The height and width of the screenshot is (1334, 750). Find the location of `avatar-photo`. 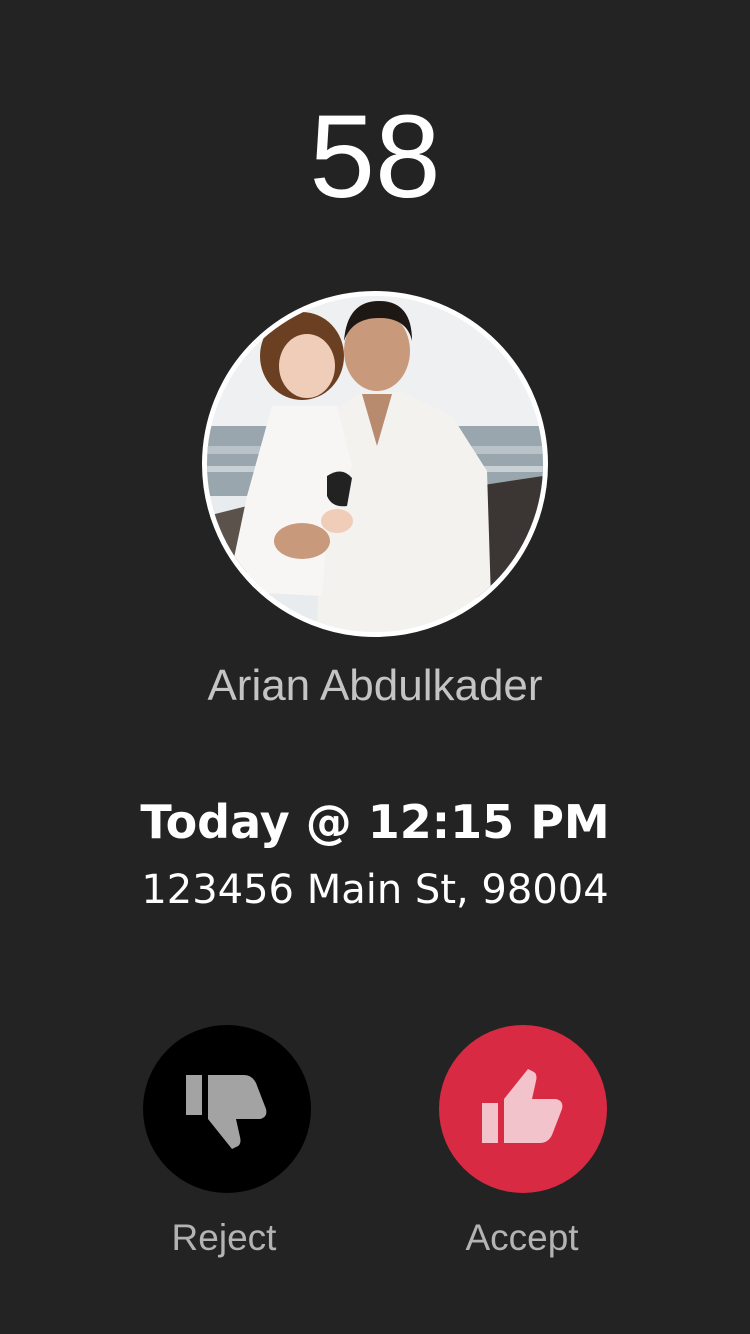

avatar-photo is located at coordinates (375, 464).